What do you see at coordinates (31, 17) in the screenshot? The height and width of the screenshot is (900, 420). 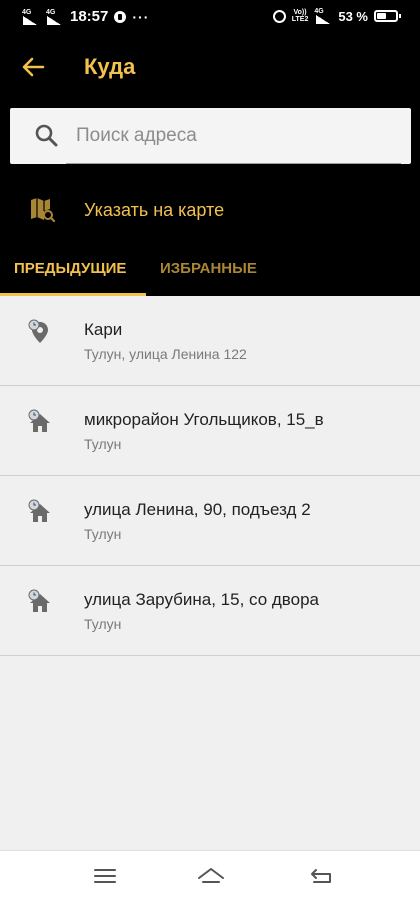 I see `sim1-signal-icon: 4G` at bounding box center [31, 17].